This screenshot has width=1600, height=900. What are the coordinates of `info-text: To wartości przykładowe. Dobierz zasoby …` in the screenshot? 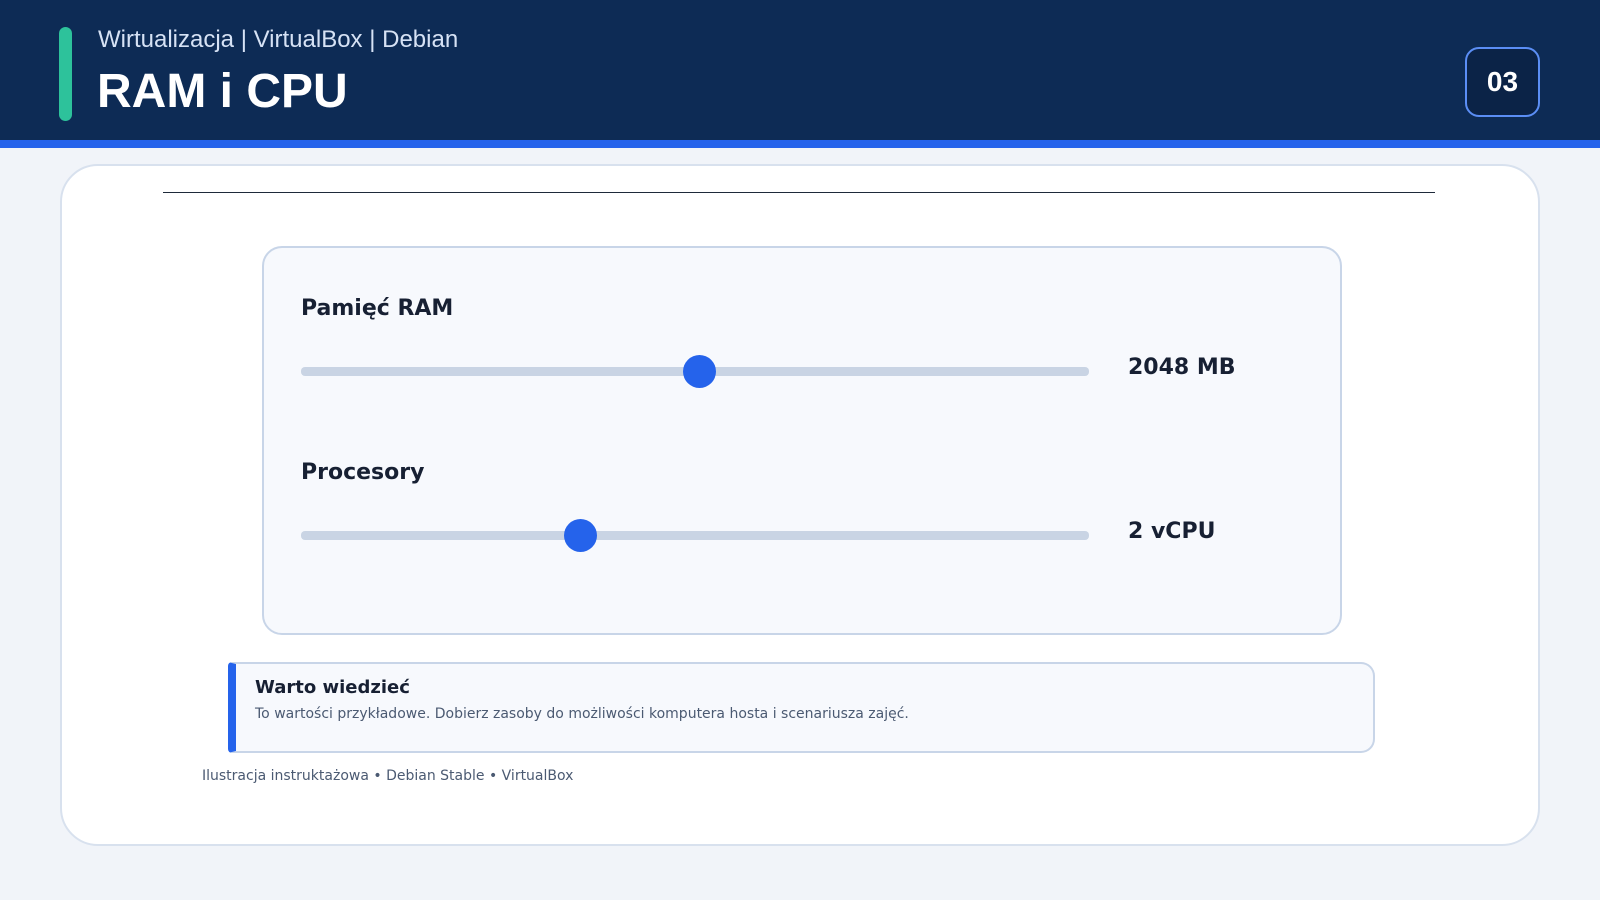 It's located at (582, 714).